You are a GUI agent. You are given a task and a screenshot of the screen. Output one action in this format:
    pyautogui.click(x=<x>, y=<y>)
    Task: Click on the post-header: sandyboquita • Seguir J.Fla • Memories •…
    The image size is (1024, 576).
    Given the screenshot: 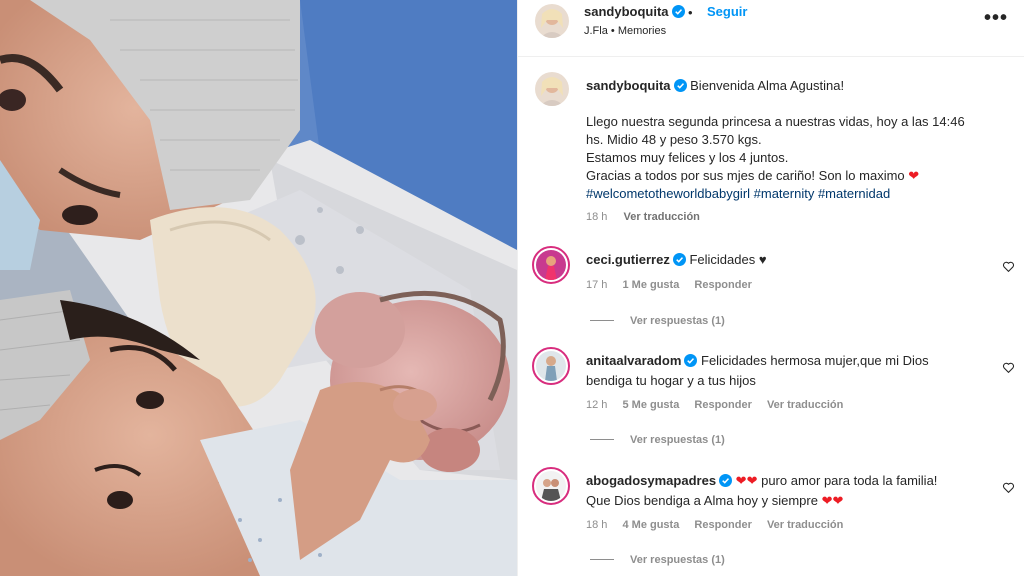 What is the action you would take?
    pyautogui.click(x=771, y=28)
    